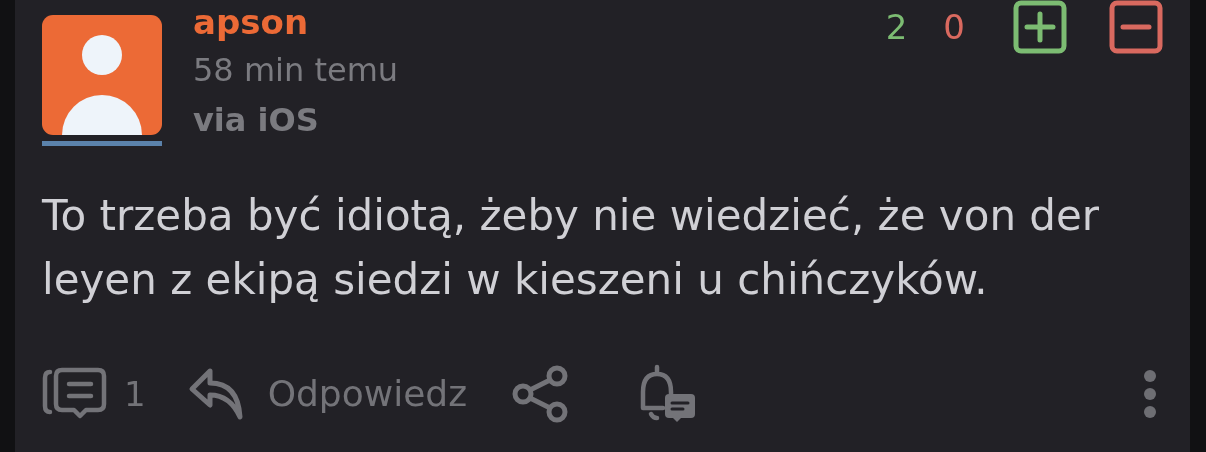 The height and width of the screenshot is (452, 1206). Describe the element at coordinates (215, 394) in the screenshot. I see `reply-arrow-icon` at that location.